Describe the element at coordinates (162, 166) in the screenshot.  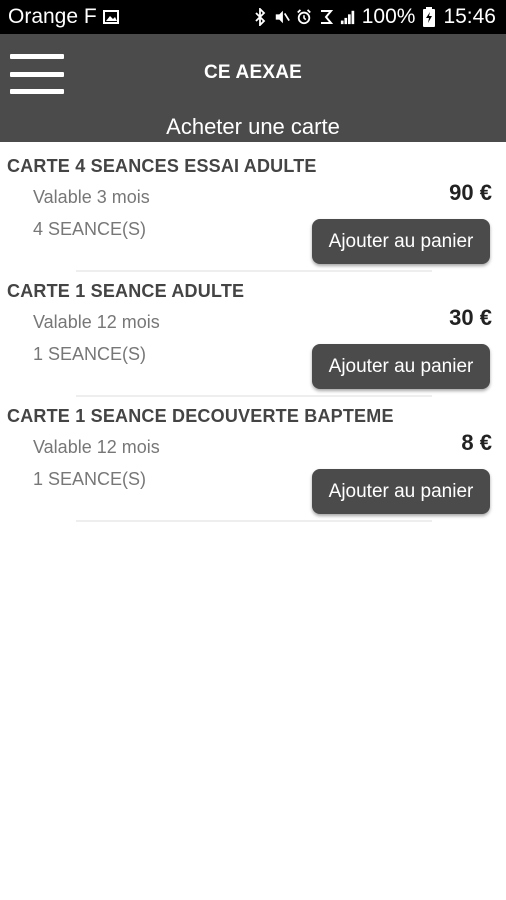
I see `card-title: CARTE 4 SEANCES ESSAI ADULTE` at that location.